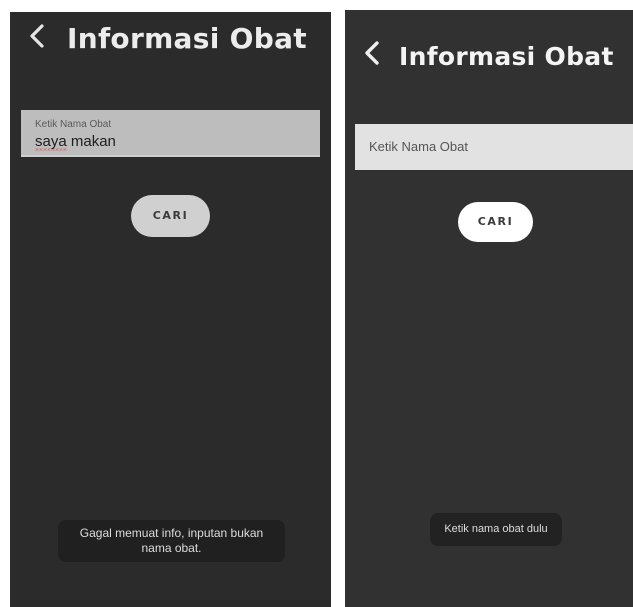 This screenshot has height=607, width=633. What do you see at coordinates (170, 133) in the screenshot?
I see `medicine-search-field: Ketik Nama Obat saya makan` at bounding box center [170, 133].